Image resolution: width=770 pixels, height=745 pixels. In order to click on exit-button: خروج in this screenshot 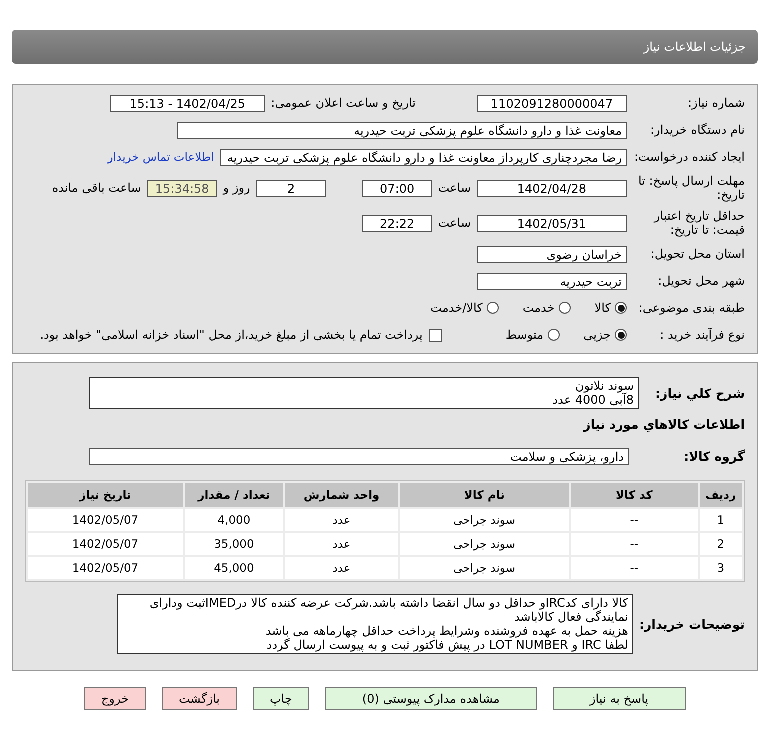, I will do `click(115, 698)`.